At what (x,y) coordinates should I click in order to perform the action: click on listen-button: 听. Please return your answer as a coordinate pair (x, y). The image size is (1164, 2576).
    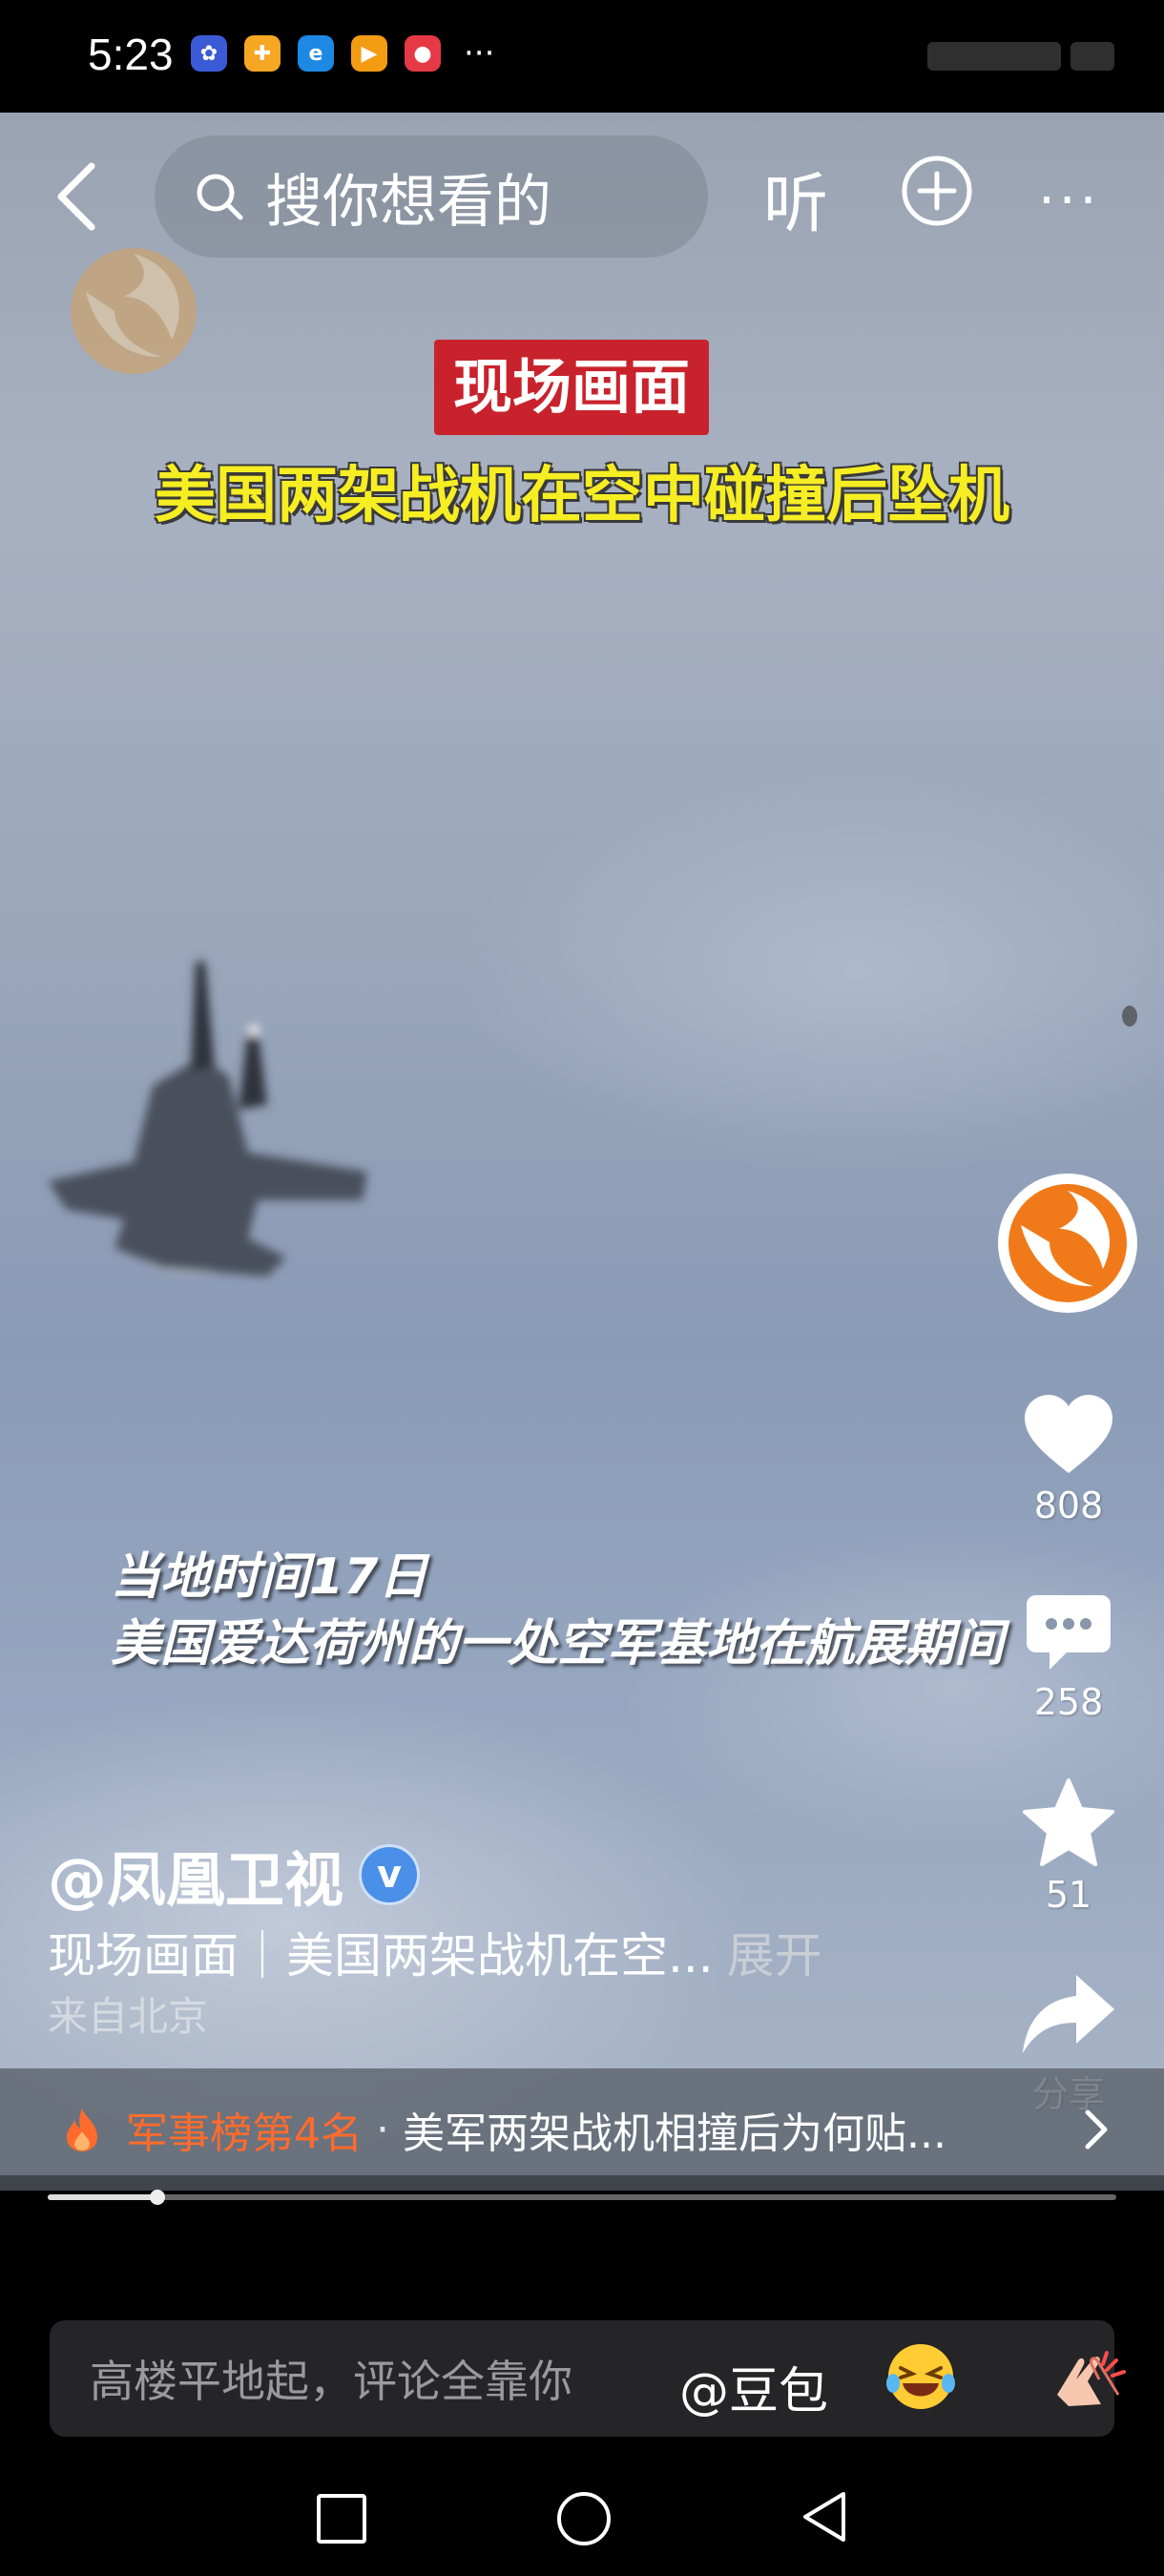
    Looking at the image, I should click on (795, 198).